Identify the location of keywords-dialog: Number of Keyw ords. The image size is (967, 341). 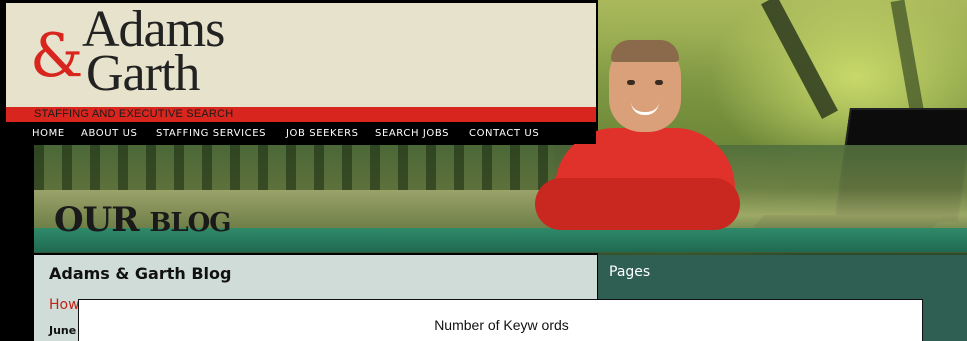
(500, 320).